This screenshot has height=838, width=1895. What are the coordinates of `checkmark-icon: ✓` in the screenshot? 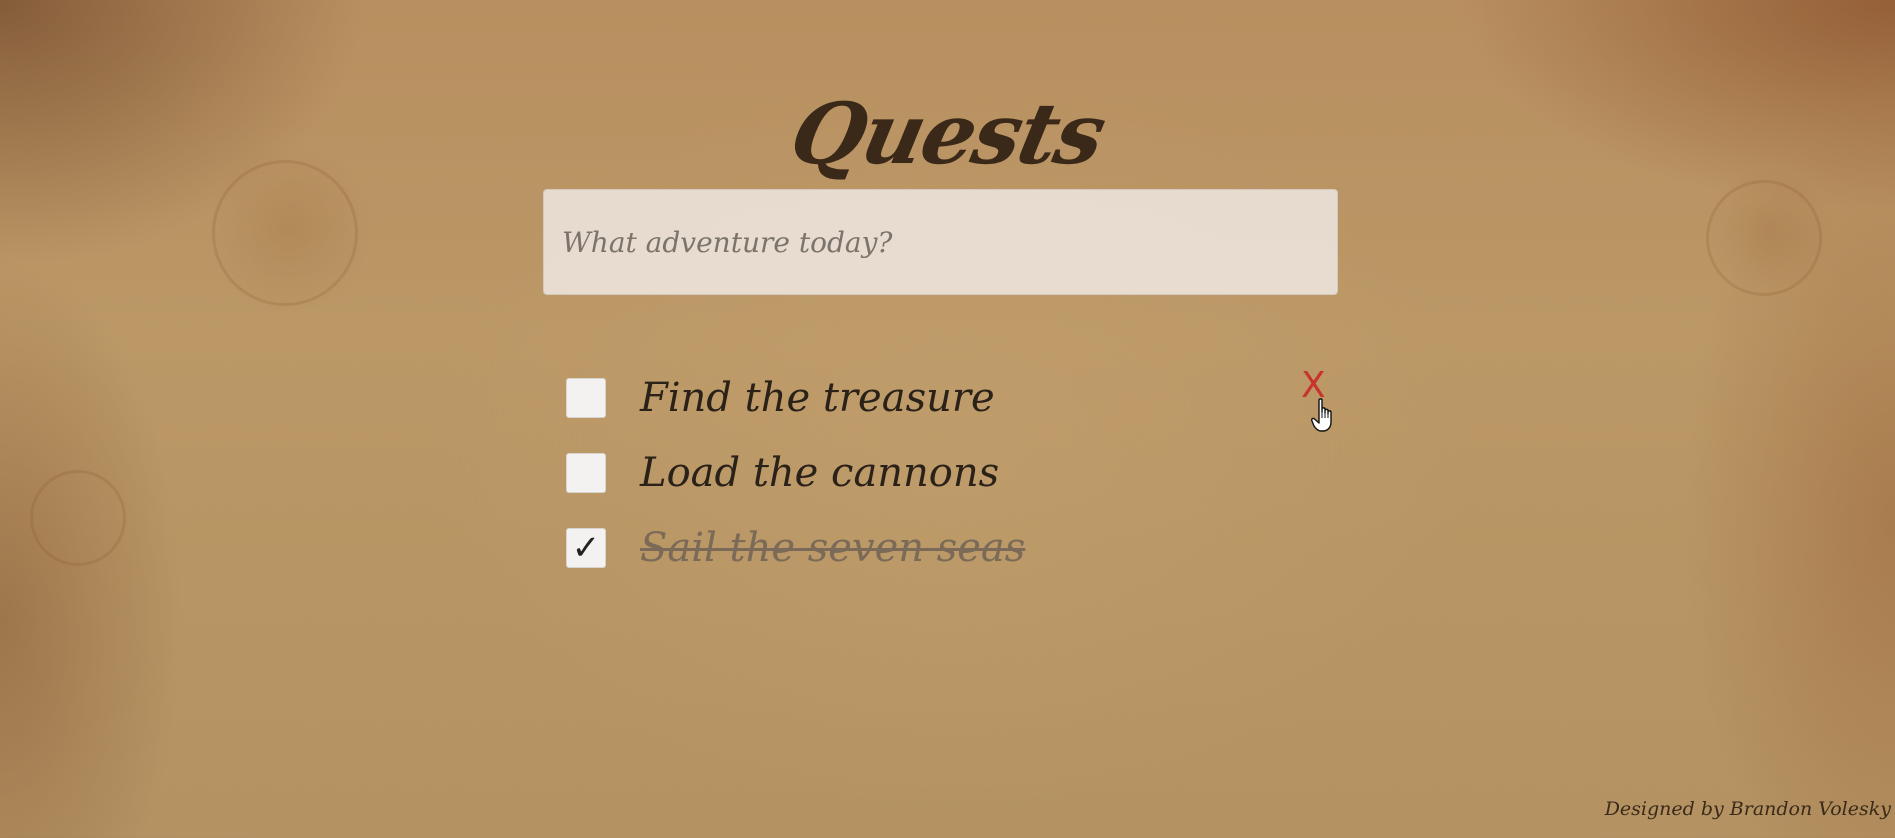 It's located at (586, 547).